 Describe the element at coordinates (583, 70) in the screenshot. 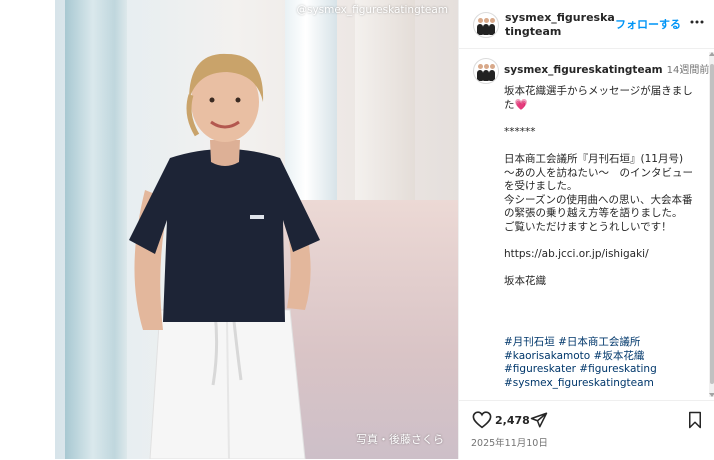

I see `caption-author-name: sysmex_figureskatingteam` at that location.